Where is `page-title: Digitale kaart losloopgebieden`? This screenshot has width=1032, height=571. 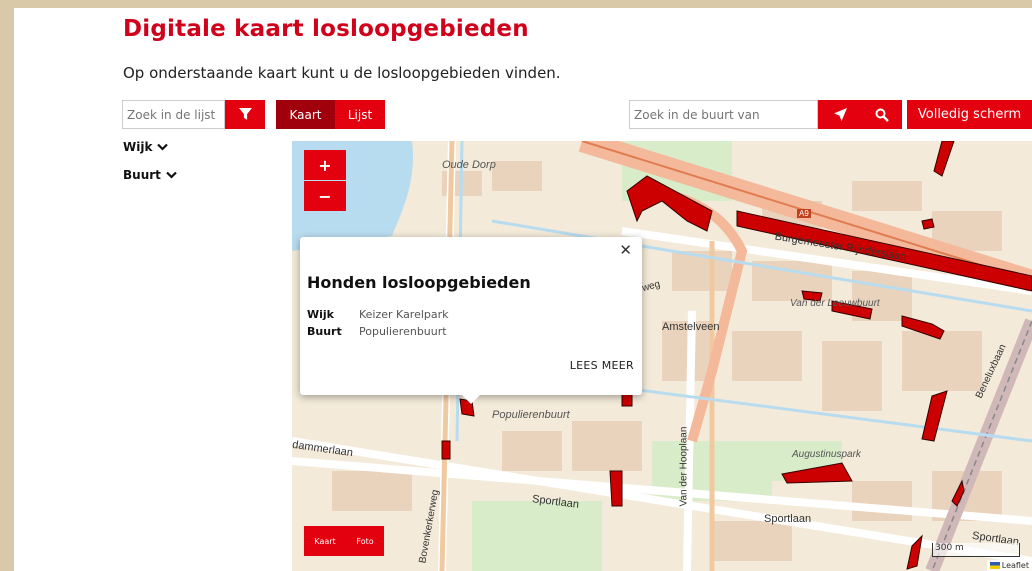 page-title: Digitale kaart losloopgebieden is located at coordinates (326, 29).